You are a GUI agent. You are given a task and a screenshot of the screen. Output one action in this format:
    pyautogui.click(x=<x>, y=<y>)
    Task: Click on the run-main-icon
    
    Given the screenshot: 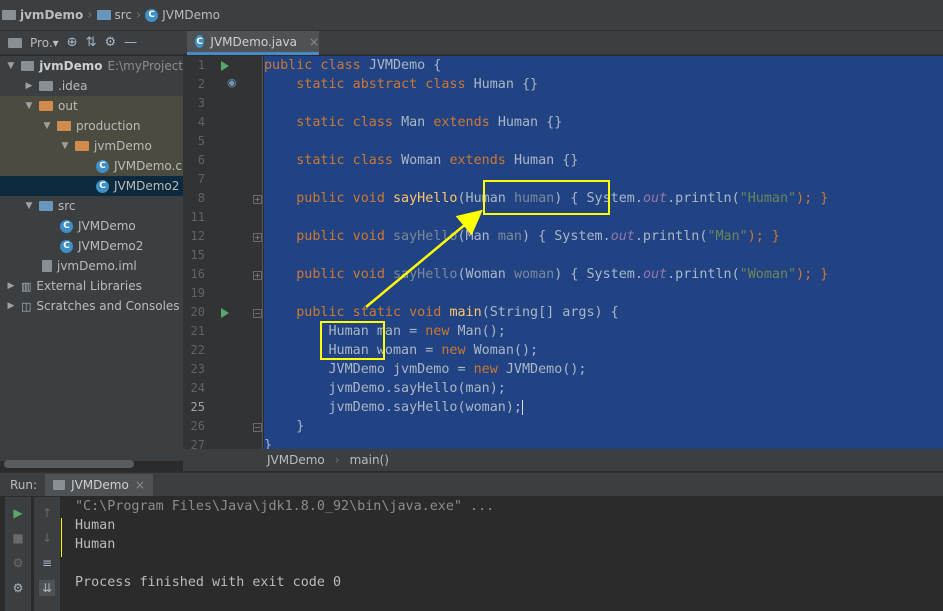 What is the action you would take?
    pyautogui.click(x=225, y=313)
    